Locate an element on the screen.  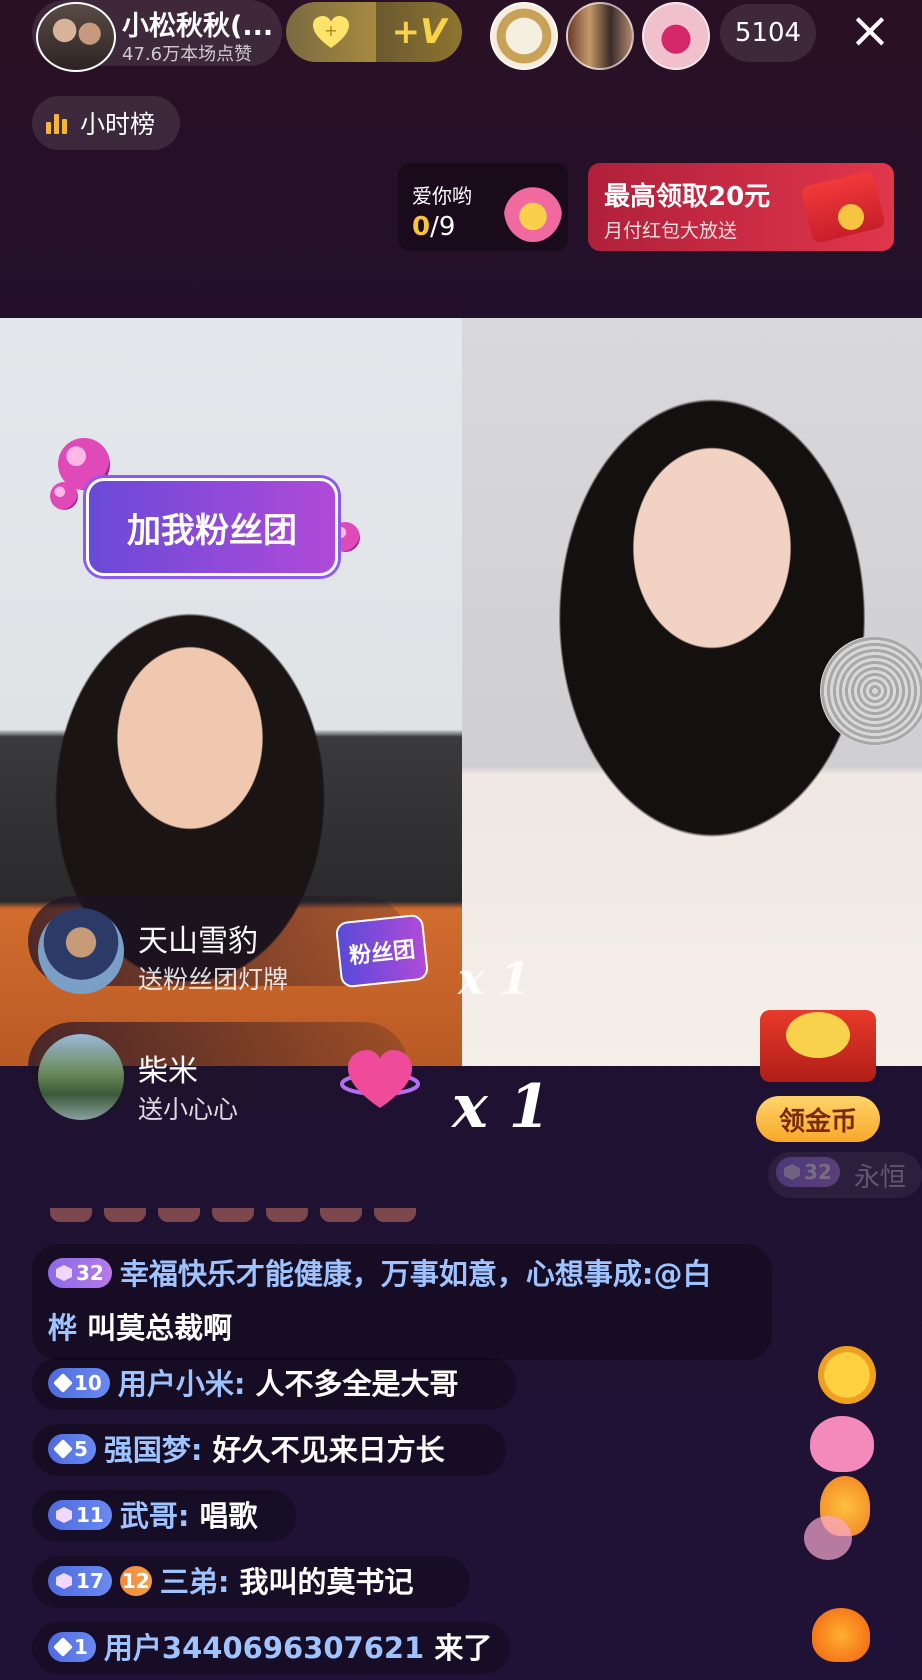
level-badge: 11 is located at coordinates (80, 1515).